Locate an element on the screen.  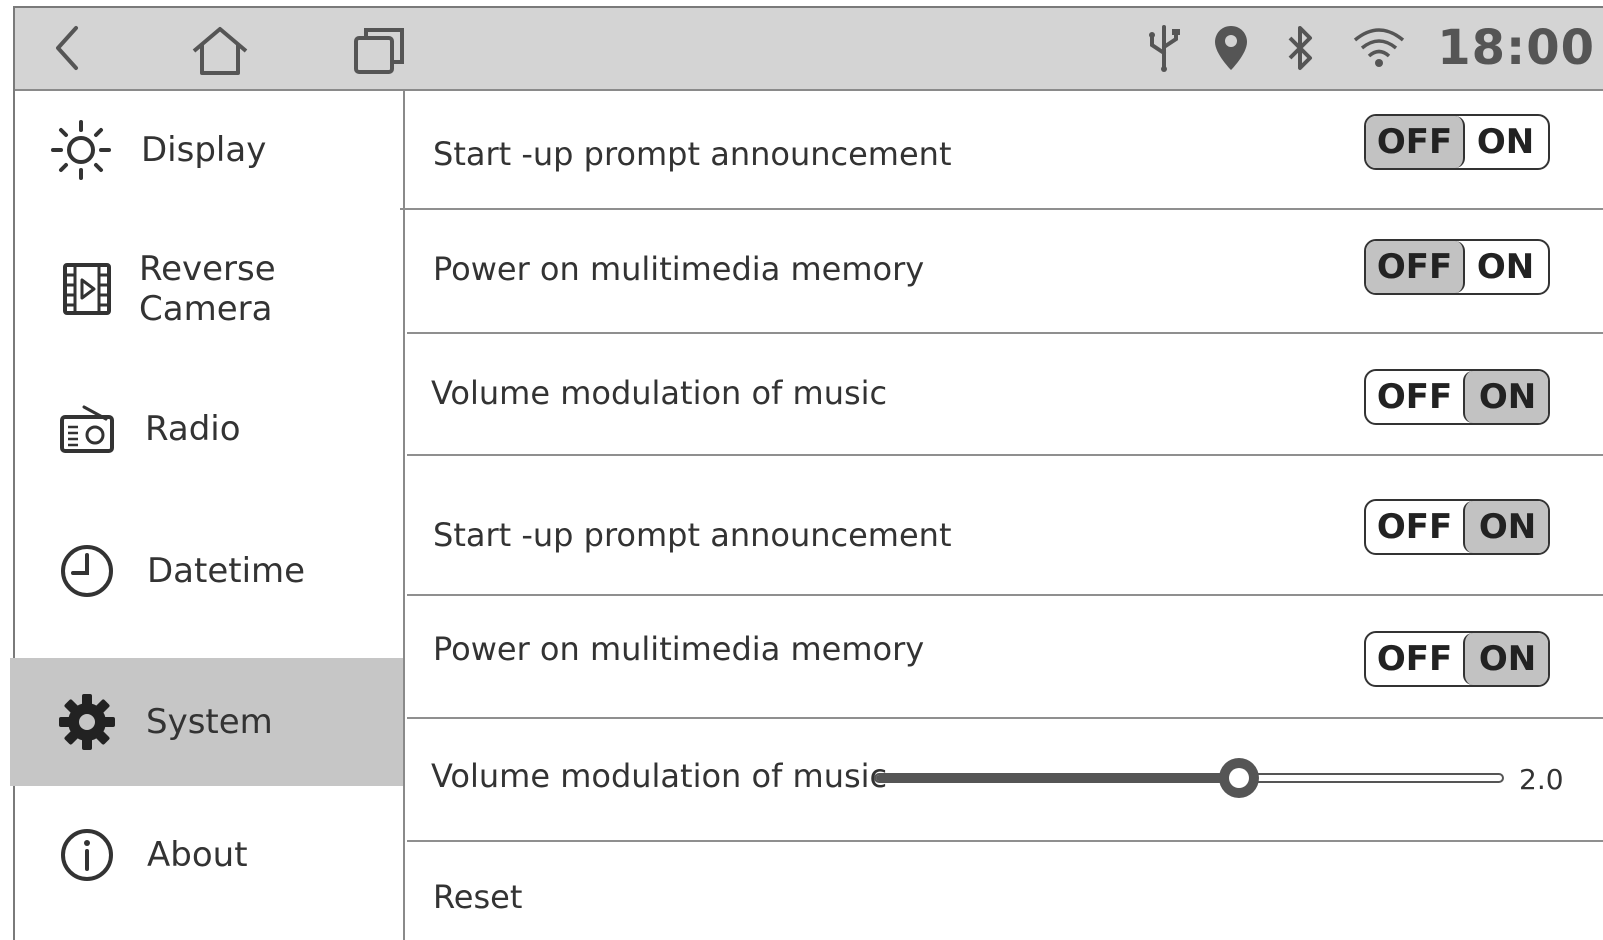
home-icon is located at coordinates (220, 50).